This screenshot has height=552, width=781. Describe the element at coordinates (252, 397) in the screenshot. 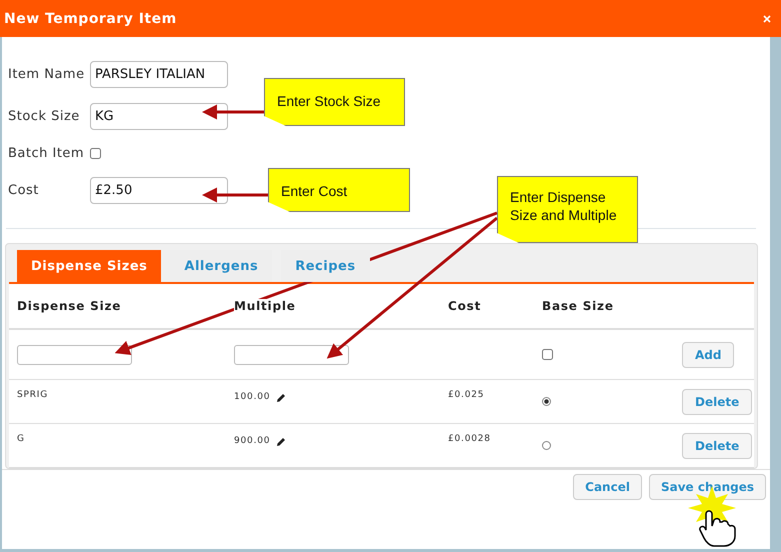

I see `table-cell: 100.00` at that location.